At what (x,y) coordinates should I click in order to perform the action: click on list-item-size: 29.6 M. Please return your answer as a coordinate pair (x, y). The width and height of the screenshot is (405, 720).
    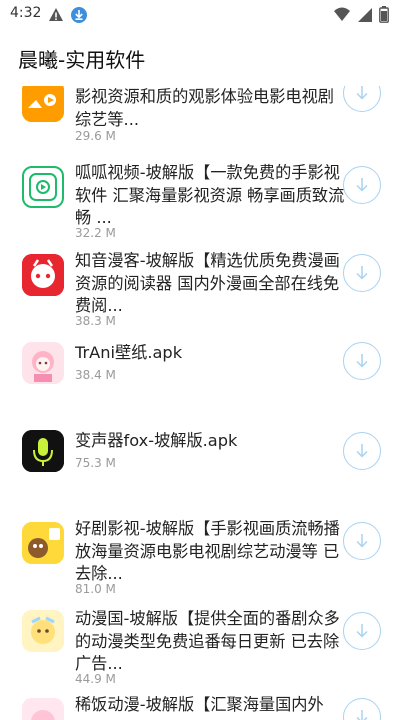
    Looking at the image, I should click on (95, 136).